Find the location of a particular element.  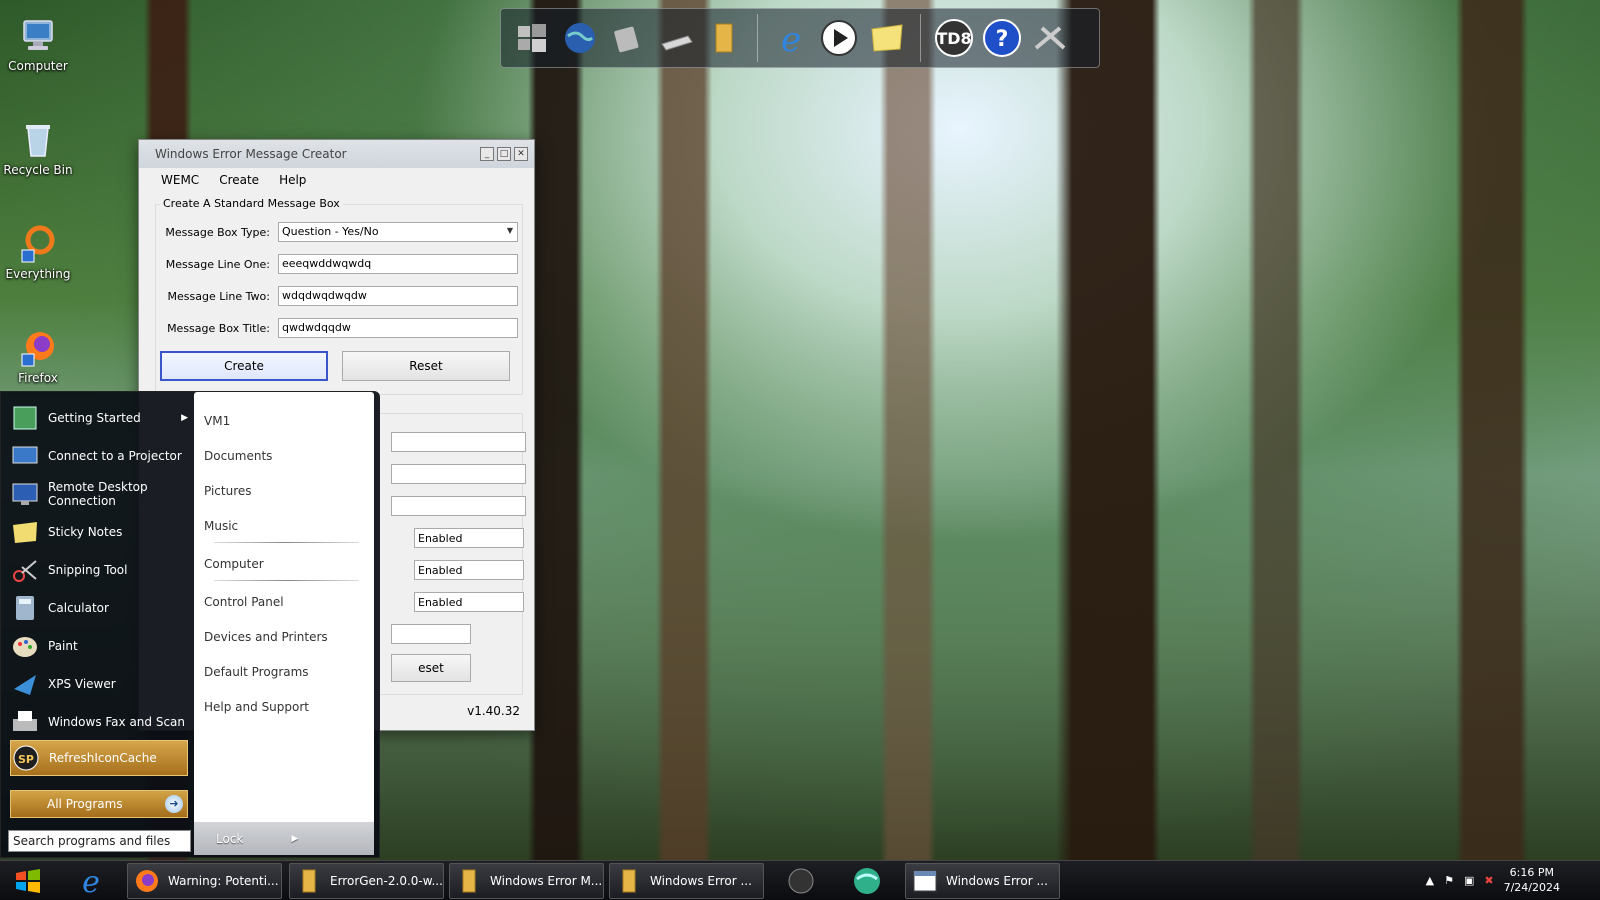

program-fax-scan: Windows Fax and Scan is located at coordinates (99, 722).